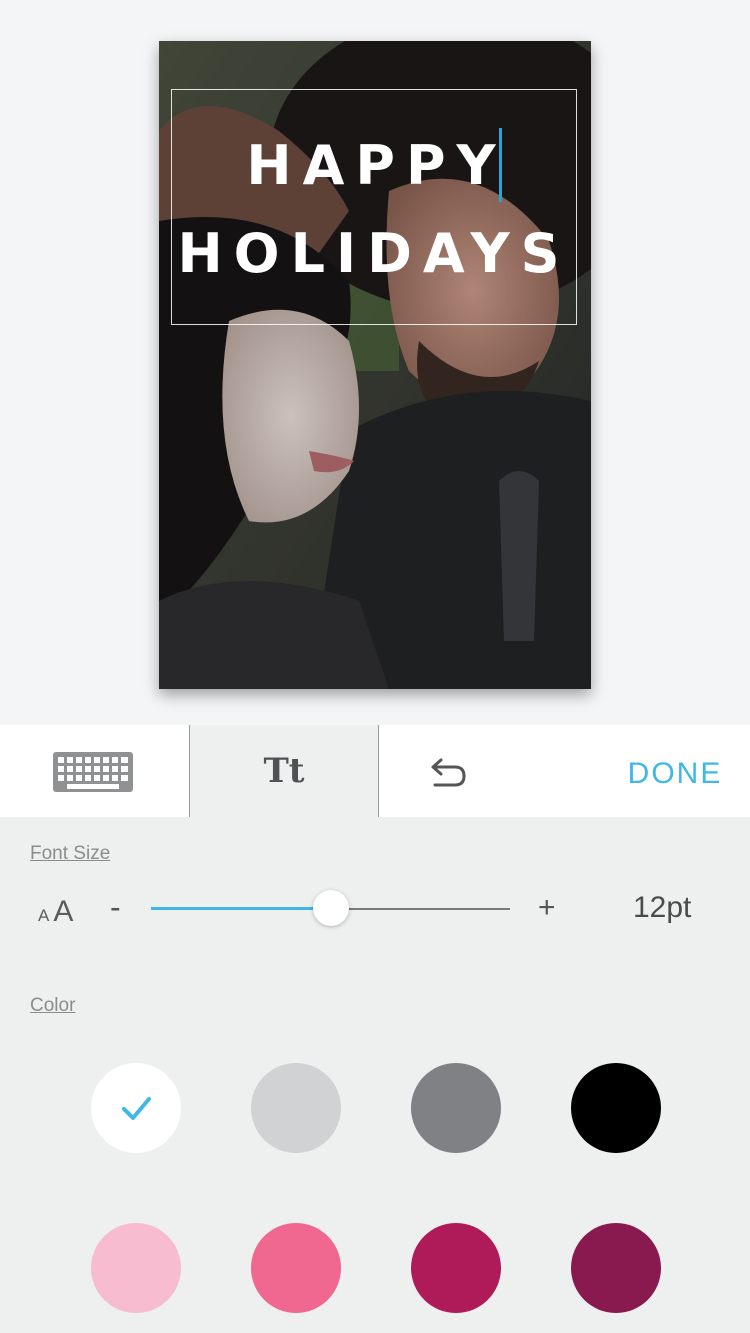 This screenshot has width=750, height=1333. I want to click on text-style-label: Tt, so click(284, 771).